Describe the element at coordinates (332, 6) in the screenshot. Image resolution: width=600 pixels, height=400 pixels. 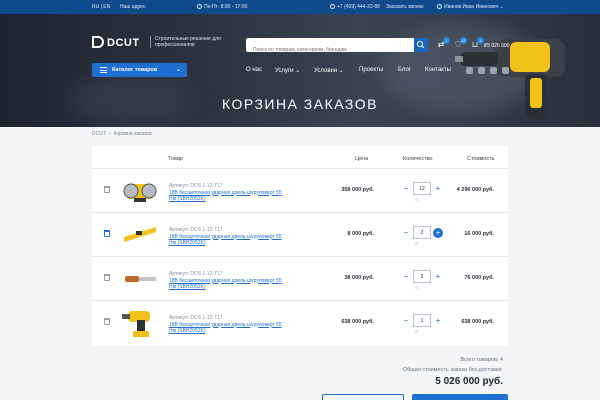
I see `phone-icon` at that location.